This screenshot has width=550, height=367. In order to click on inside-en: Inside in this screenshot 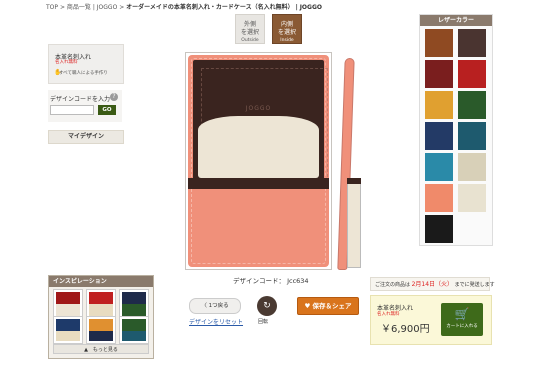, I will do `click(287, 40)`.